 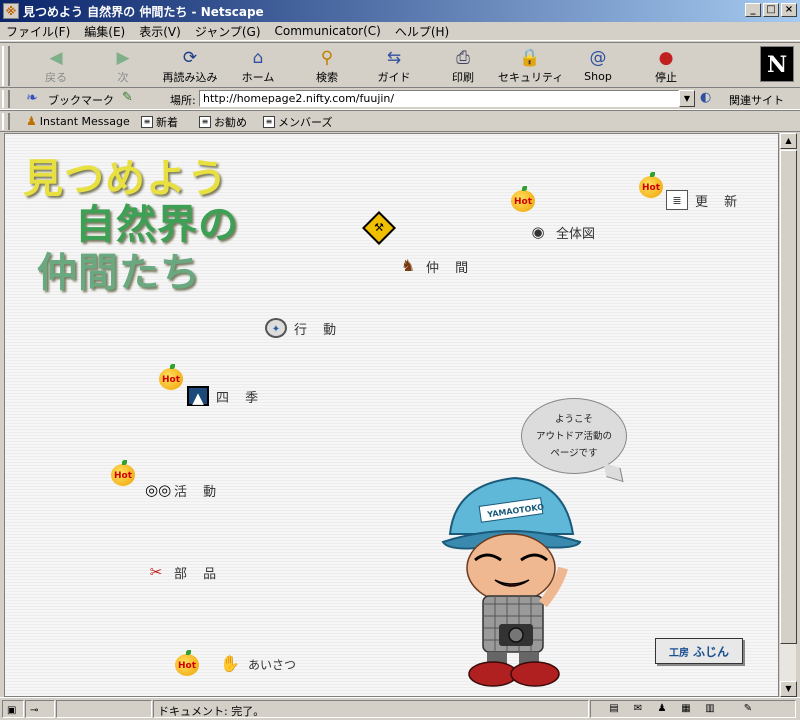 I want to click on shop-button: @ Shop, so click(x=598, y=66).